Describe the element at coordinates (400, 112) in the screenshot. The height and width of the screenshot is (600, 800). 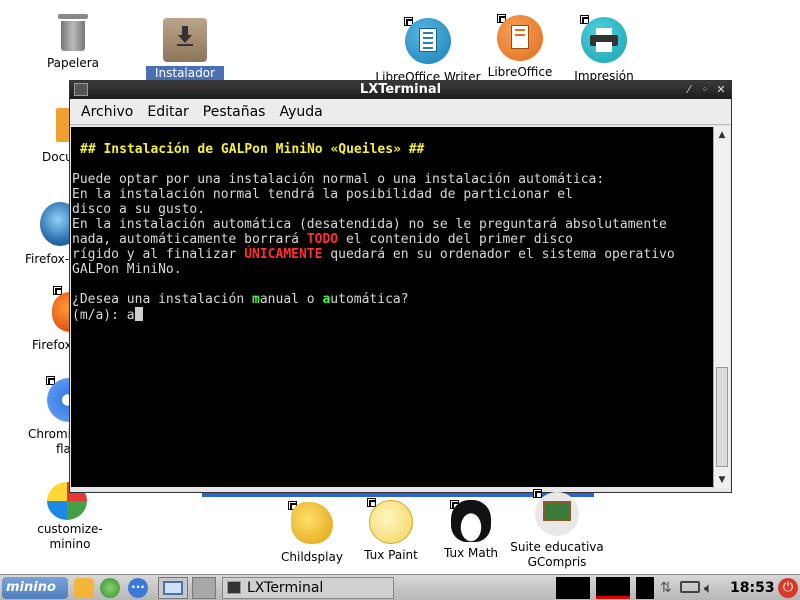
I see `menubar: Archivo Editar Pestañas Ayuda` at that location.